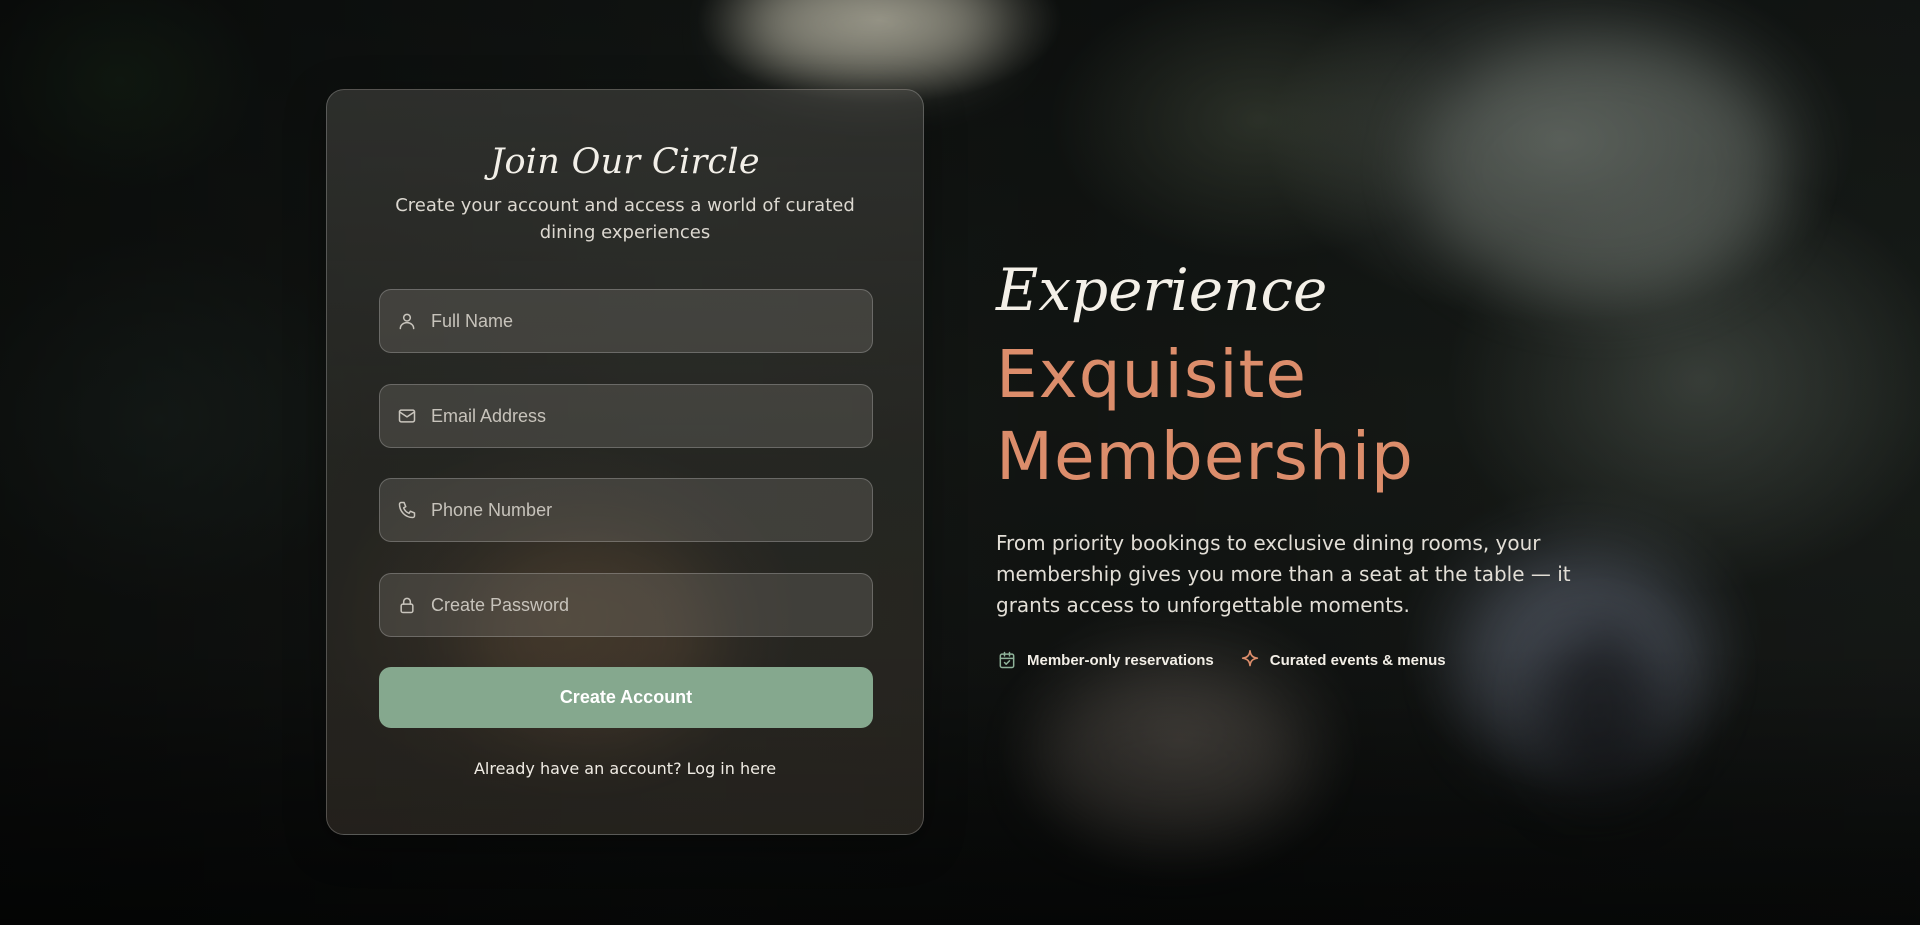 This screenshot has height=925, width=1920. Describe the element at coordinates (651, 416) in the screenshot. I see `email-input` at that location.